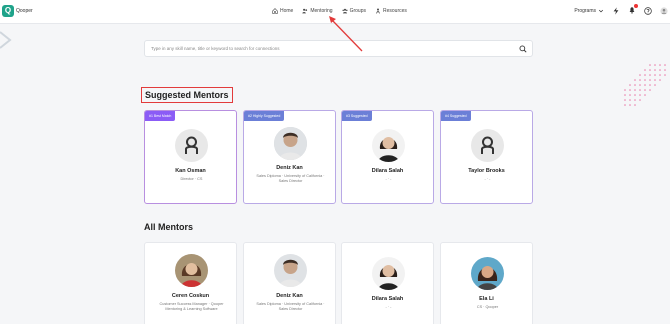 The image size is (670, 324). I want to click on mentor-card: #4 Suggested Taylor Brooks - · -, so click(486, 157).